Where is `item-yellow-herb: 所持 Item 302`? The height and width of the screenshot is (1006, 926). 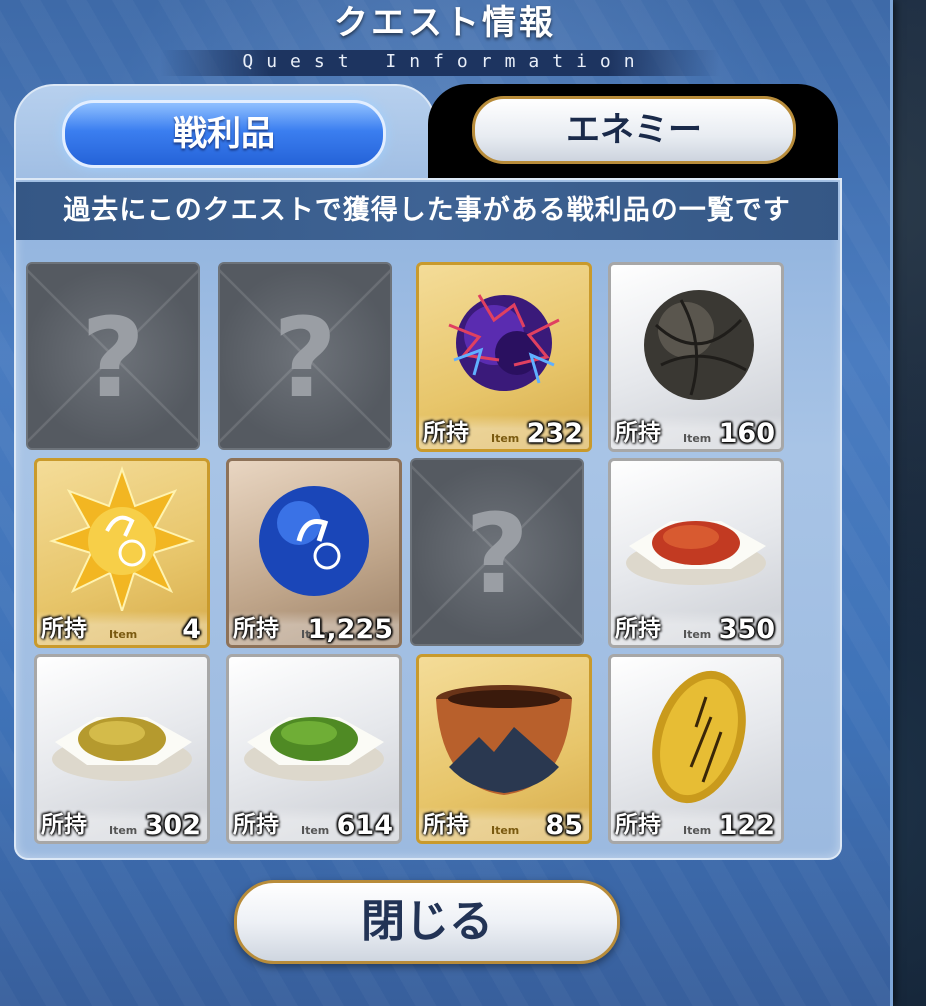
item-yellow-herb: 所持 Item 302 is located at coordinates (122, 749).